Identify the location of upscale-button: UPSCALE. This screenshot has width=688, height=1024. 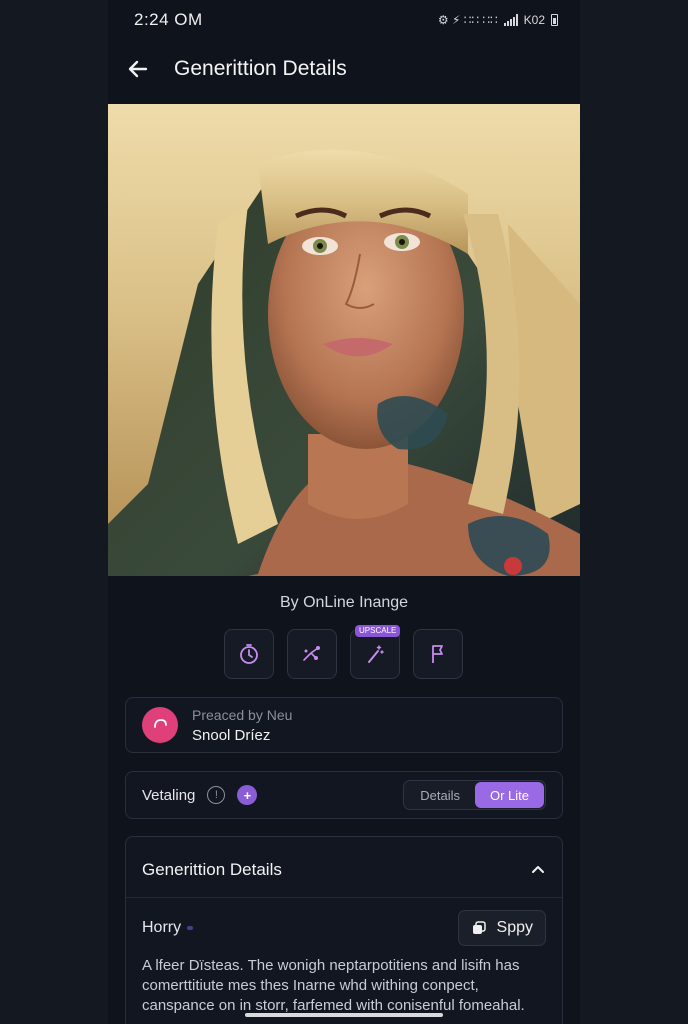
(375, 652).